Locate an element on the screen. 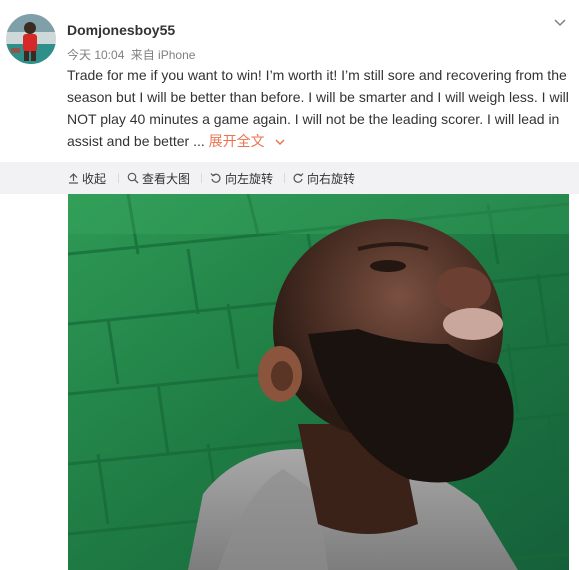  rotate-left-button: 向左旋转 is located at coordinates (241, 178).